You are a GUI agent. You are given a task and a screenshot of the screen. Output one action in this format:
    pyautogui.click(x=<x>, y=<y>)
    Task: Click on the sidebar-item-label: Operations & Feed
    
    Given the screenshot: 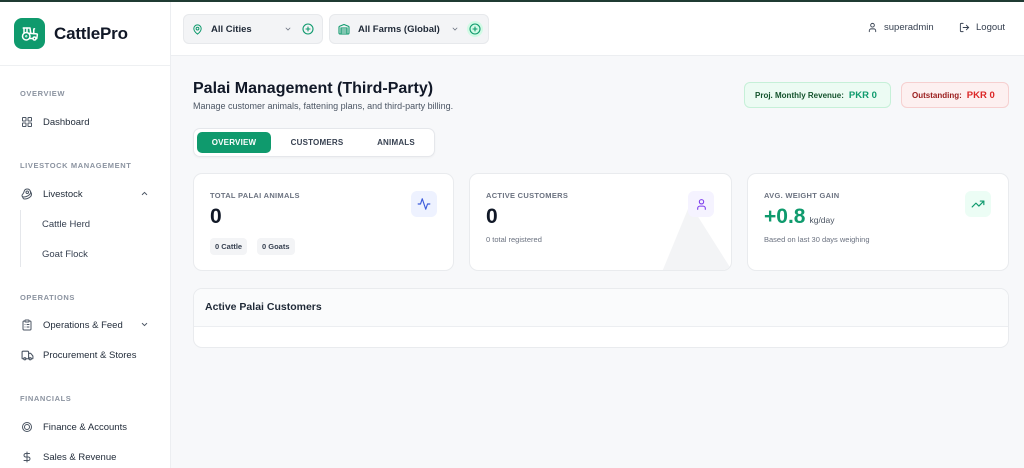 What is the action you would take?
    pyautogui.click(x=83, y=325)
    